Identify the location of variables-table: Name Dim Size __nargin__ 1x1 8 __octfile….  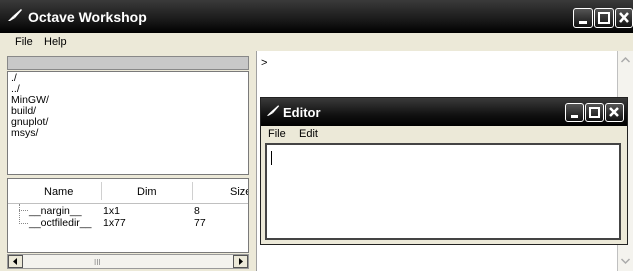
(128, 215).